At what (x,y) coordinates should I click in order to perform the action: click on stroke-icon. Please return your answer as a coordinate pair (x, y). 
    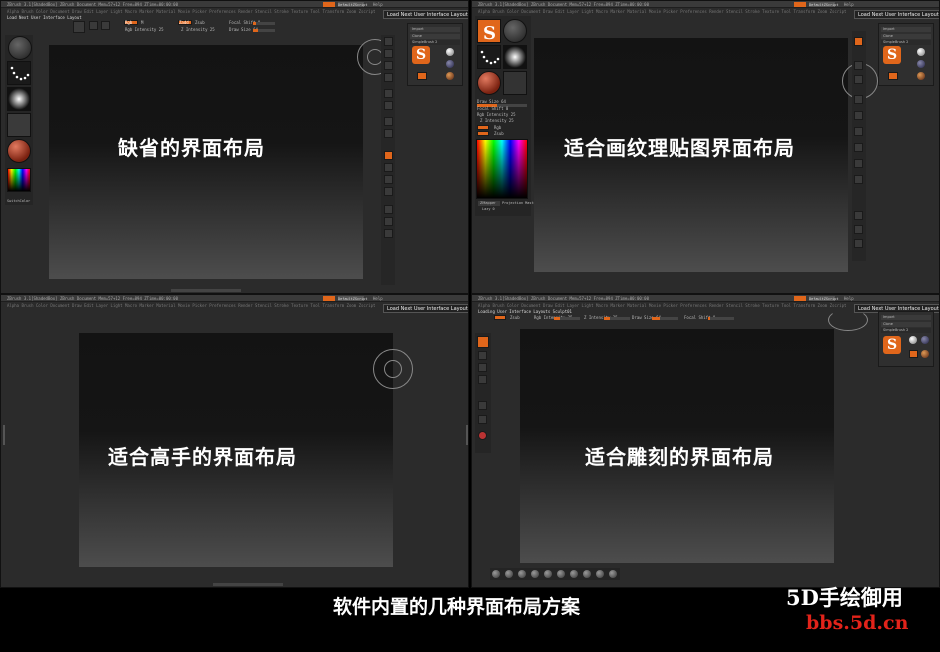
    Looking at the image, I should click on (482, 405).